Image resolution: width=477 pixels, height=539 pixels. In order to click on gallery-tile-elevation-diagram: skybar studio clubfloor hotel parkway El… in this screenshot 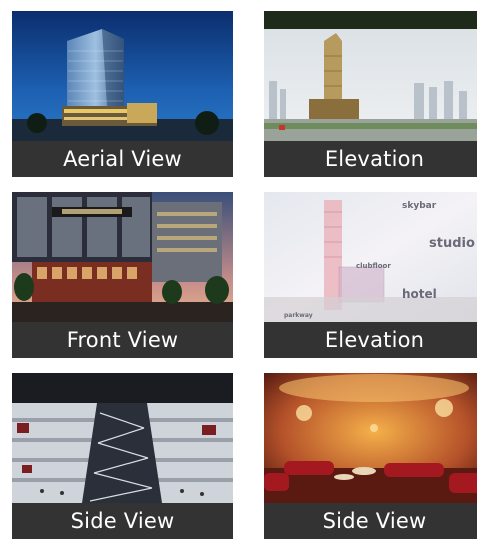, I will do `click(370, 275)`.